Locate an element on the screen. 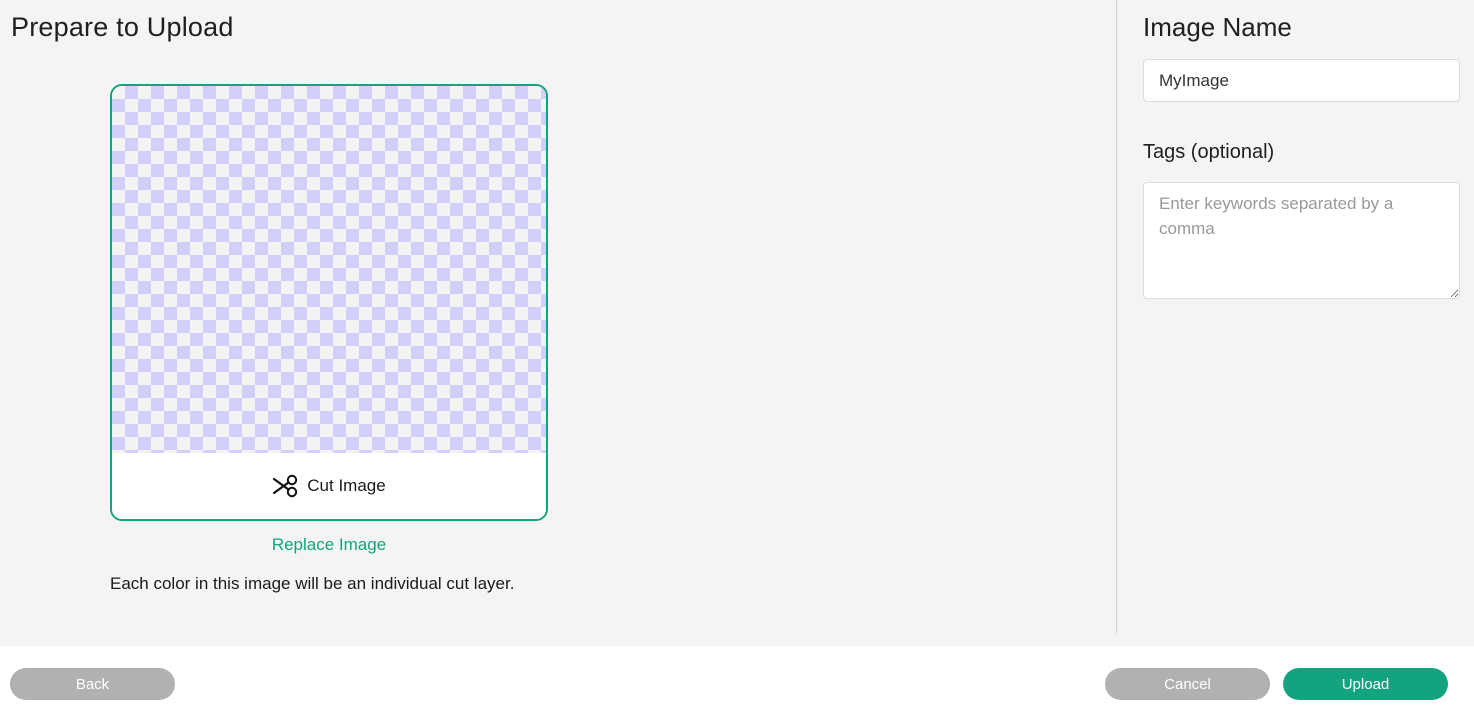  cancel-button: Cancel is located at coordinates (1187, 684).